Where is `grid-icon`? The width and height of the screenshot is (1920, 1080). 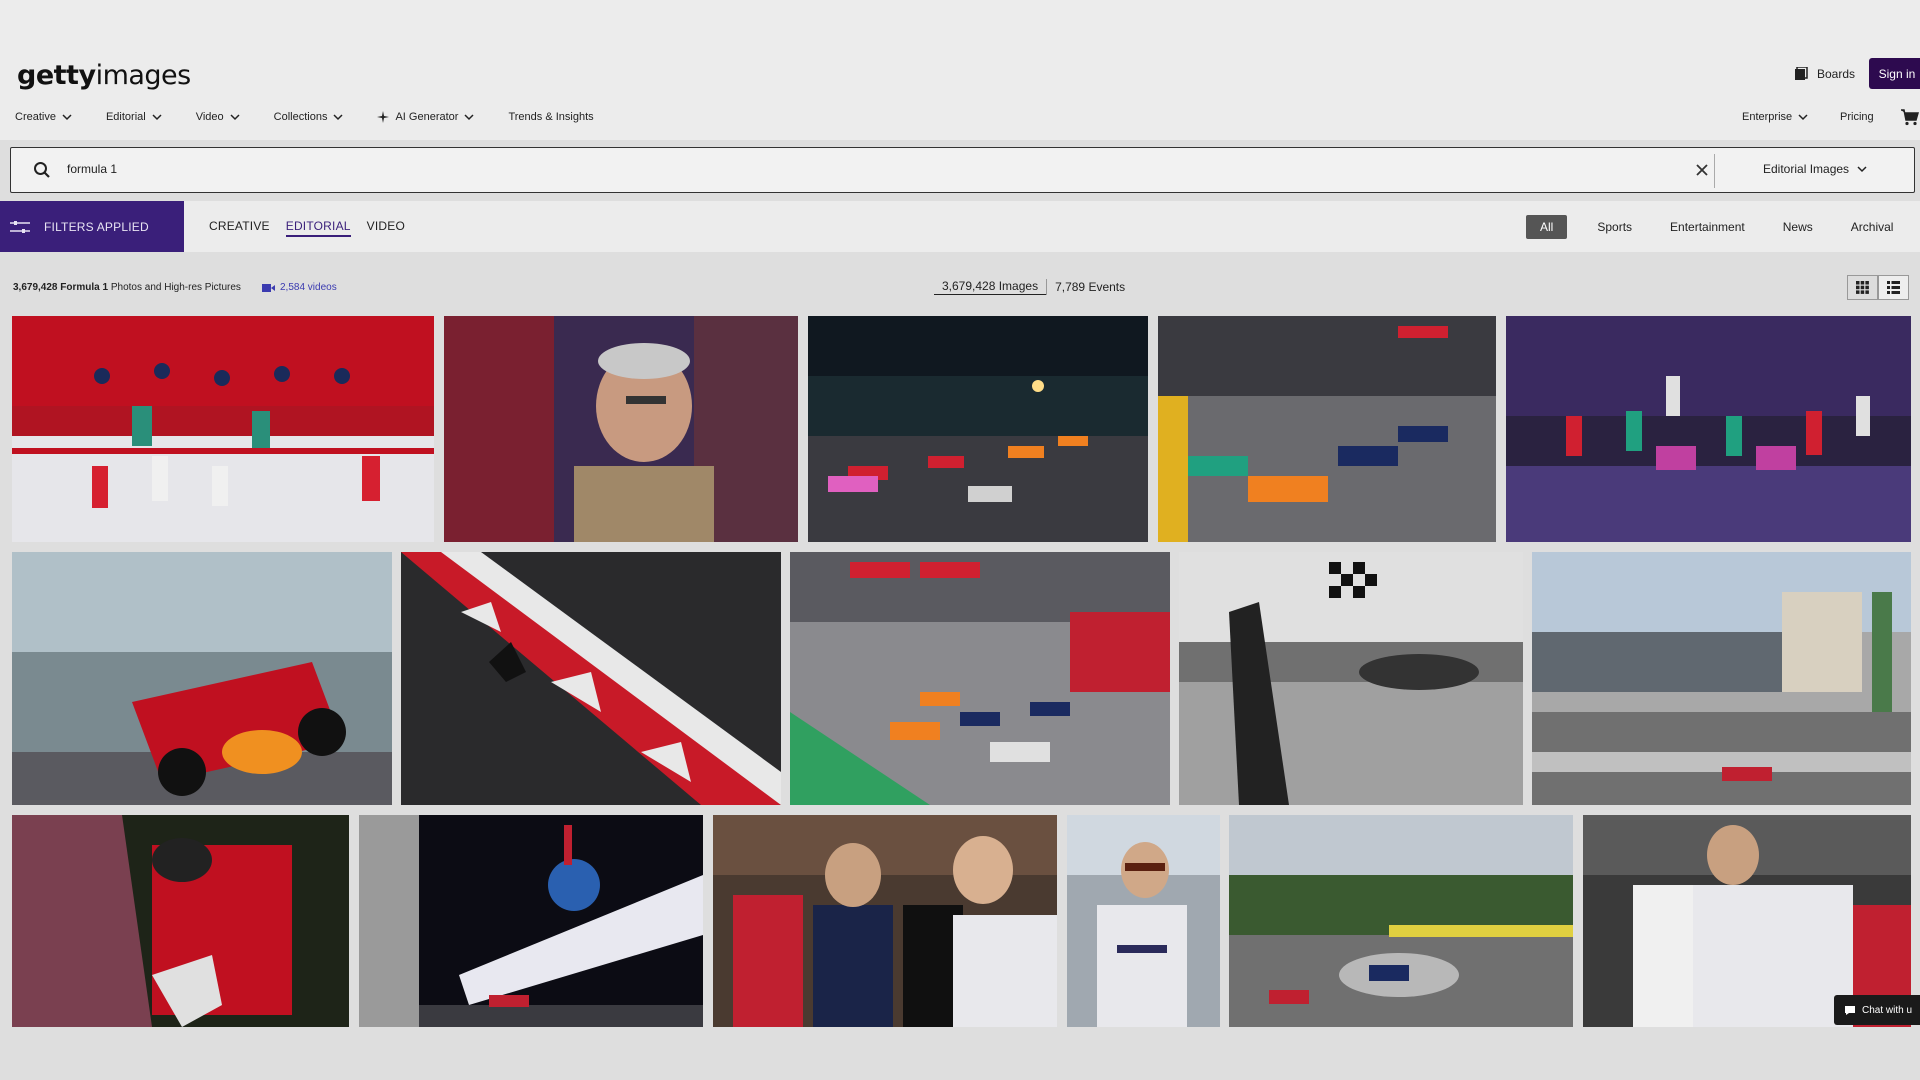
grid-icon is located at coordinates (1862, 287).